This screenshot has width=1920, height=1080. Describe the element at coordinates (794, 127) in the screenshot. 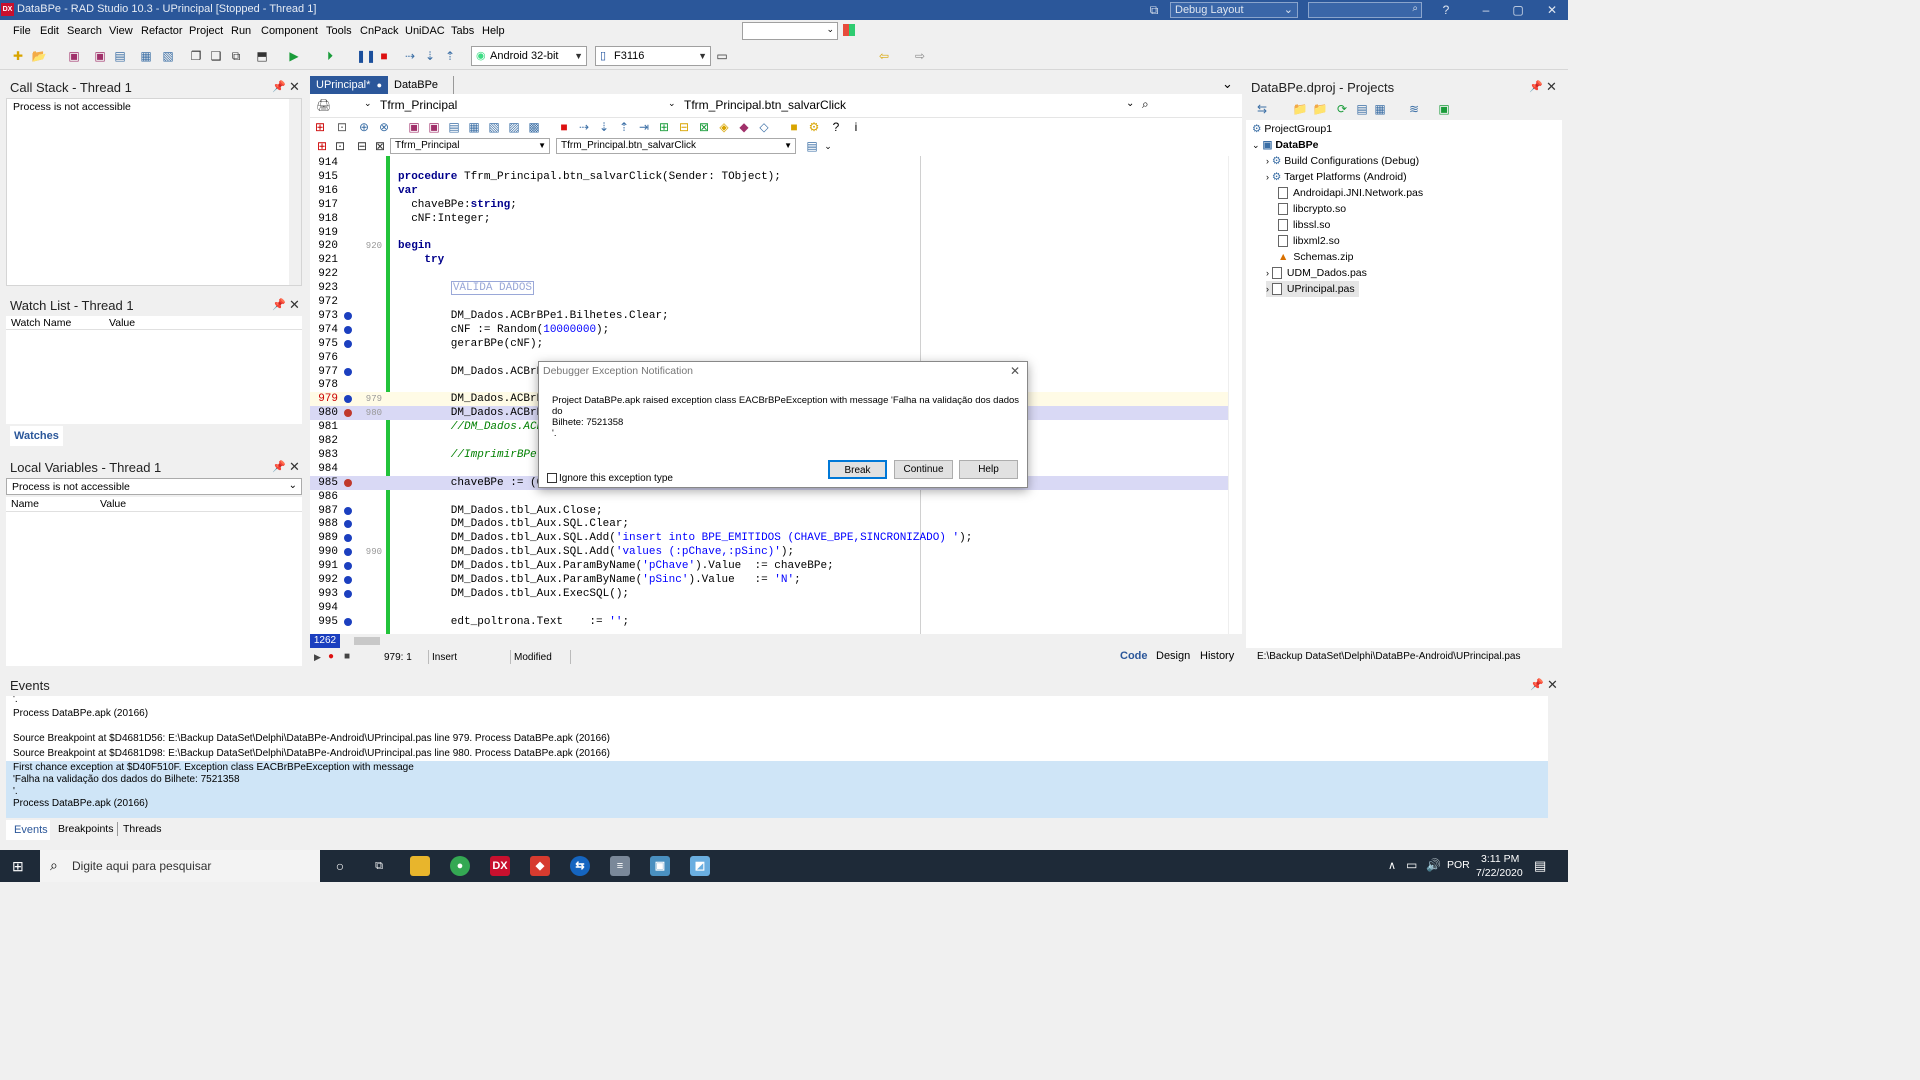

I see `code-toolbar-icon: ■` at that location.